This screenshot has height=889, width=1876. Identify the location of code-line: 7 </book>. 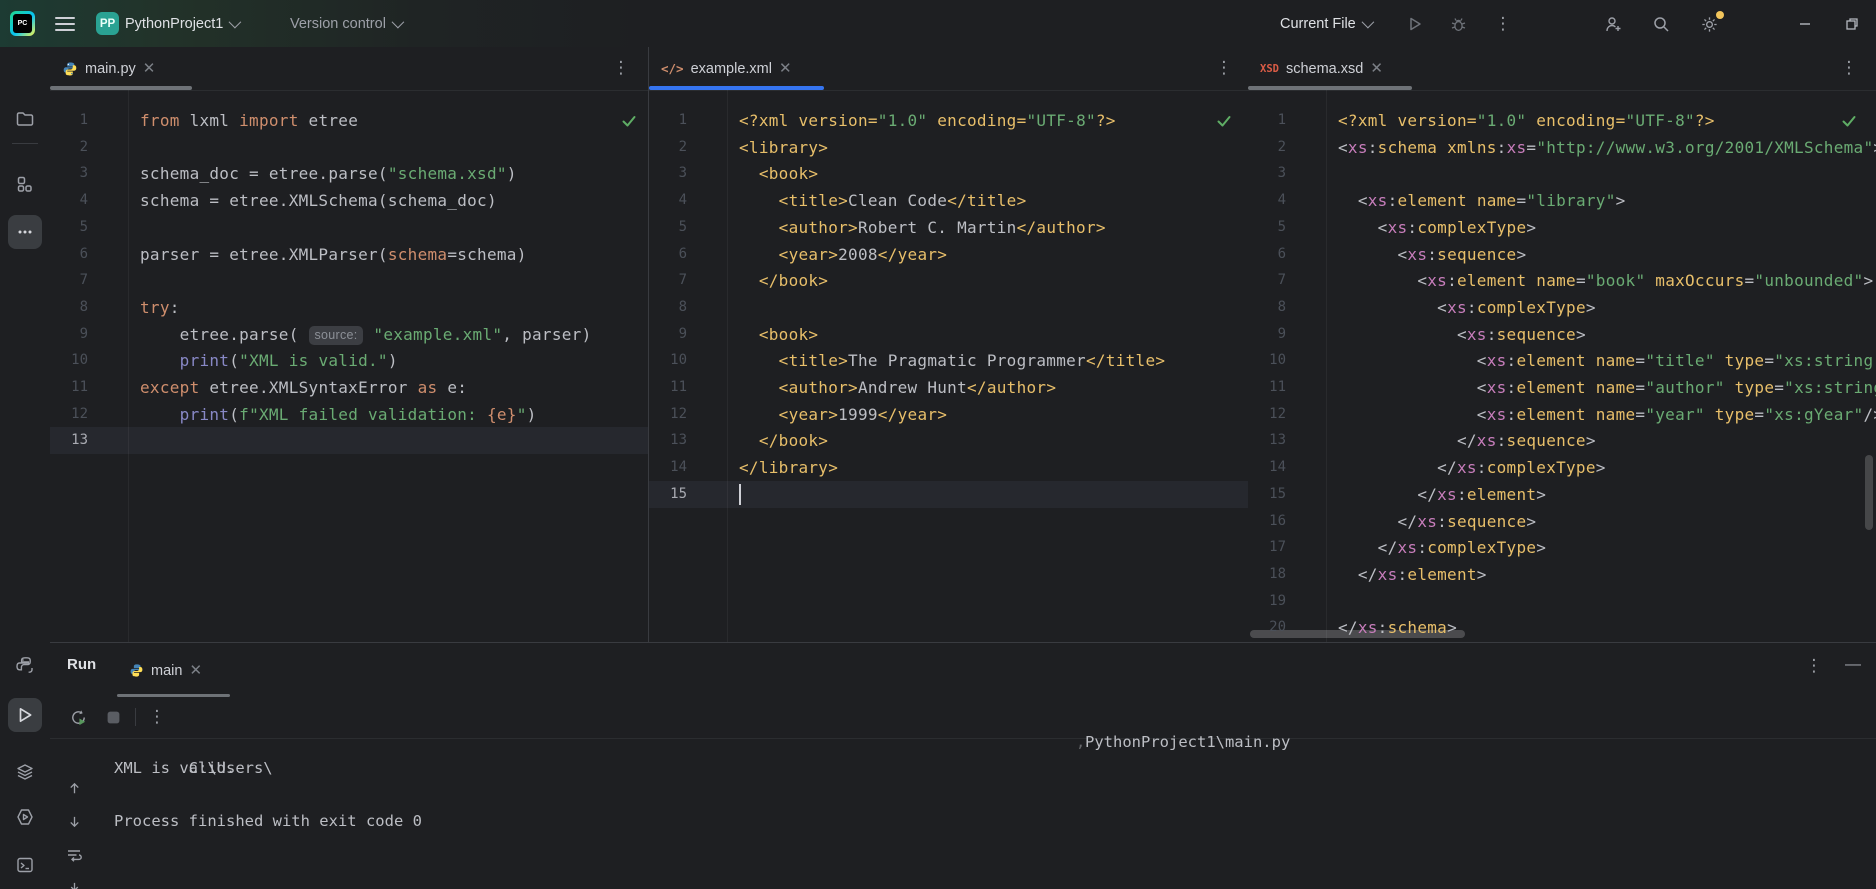
(949, 280).